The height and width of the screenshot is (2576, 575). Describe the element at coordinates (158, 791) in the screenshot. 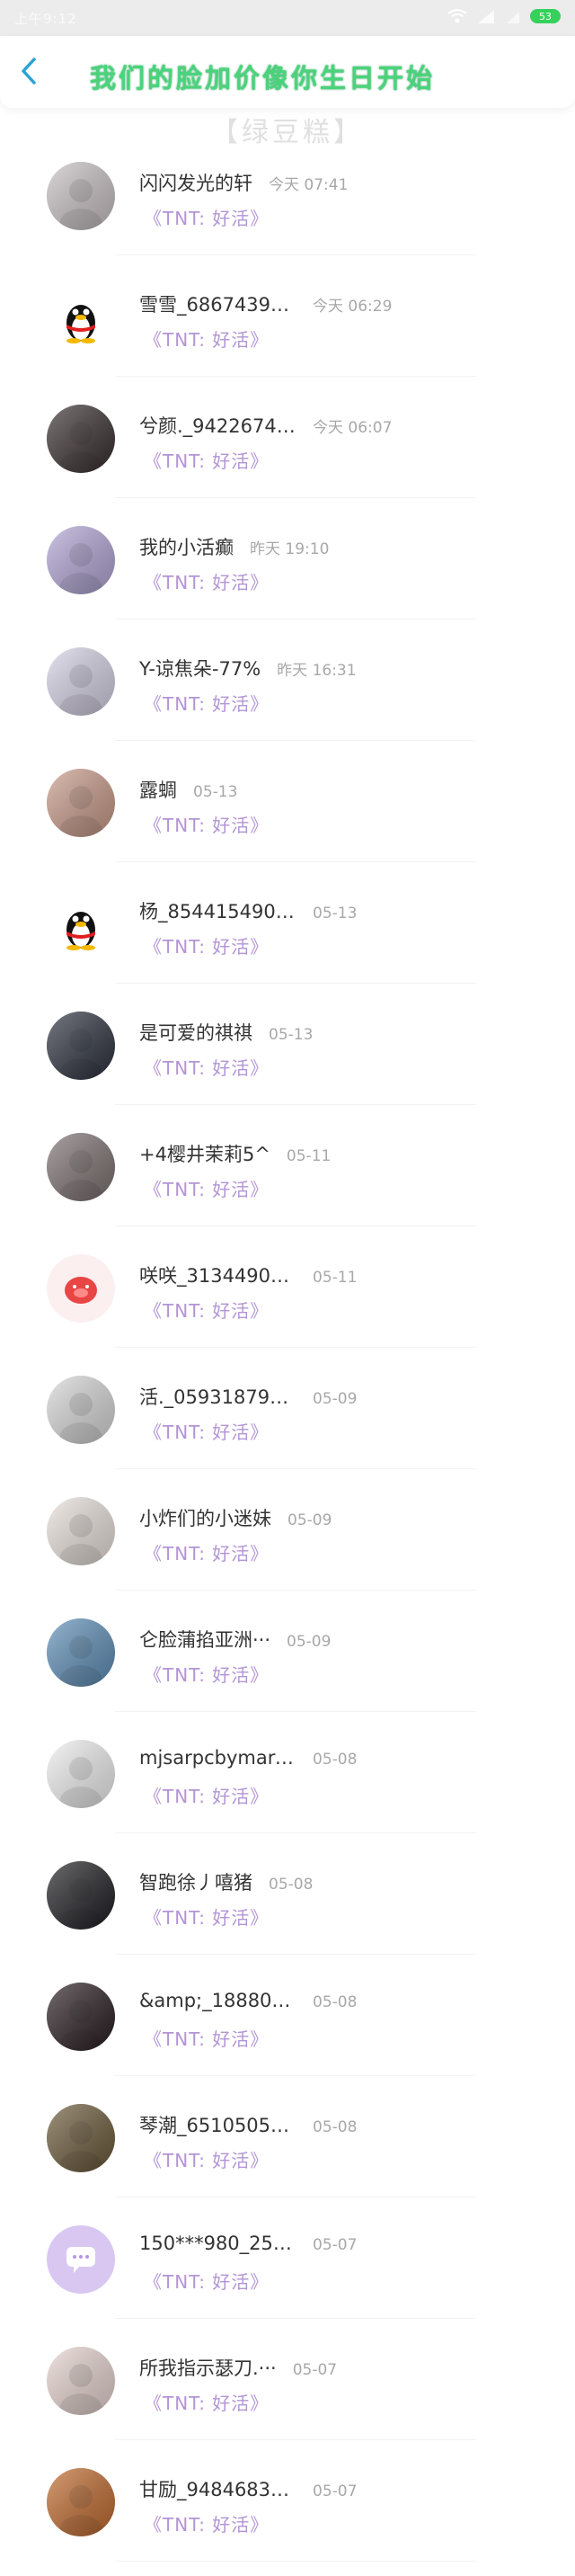

I see `contact-name: 露蜩` at that location.